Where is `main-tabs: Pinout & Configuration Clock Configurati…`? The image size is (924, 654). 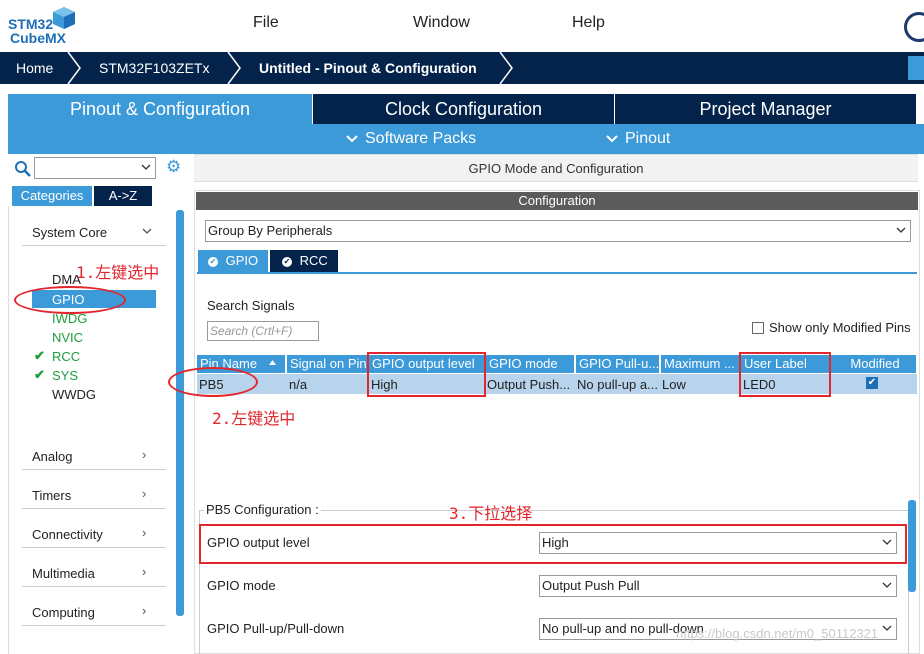 main-tabs: Pinout & Configuration Clock Configurati… is located at coordinates (466, 109).